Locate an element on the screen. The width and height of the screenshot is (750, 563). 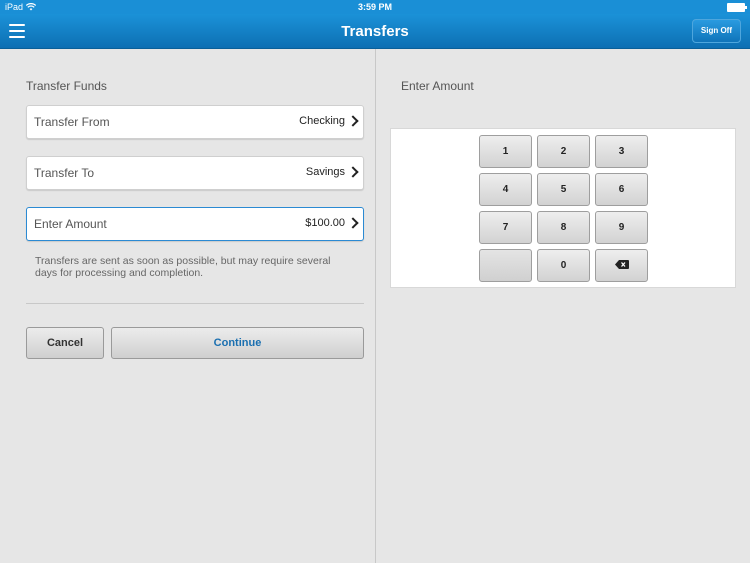
cancel-button: Cancel is located at coordinates (65, 343).